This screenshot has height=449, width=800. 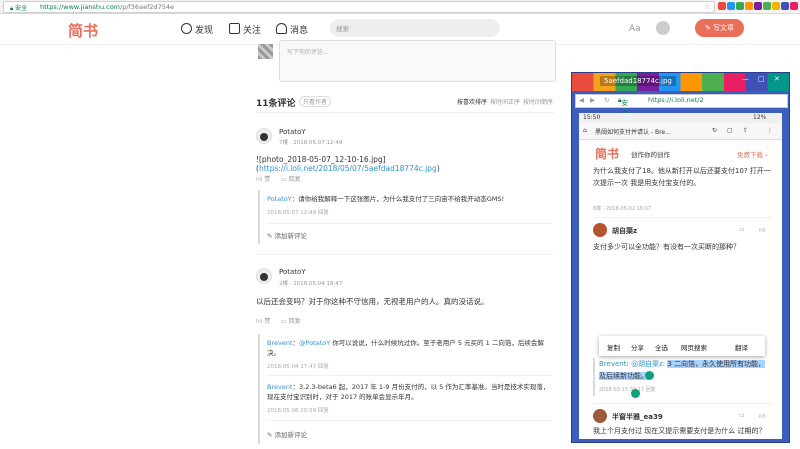 I want to click on search-input: 搜索, so click(x=415, y=28).